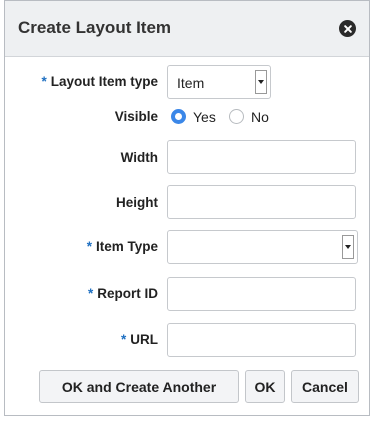 The width and height of the screenshot is (376, 423). Describe the element at coordinates (265, 386) in the screenshot. I see `ok-button: OK` at that location.